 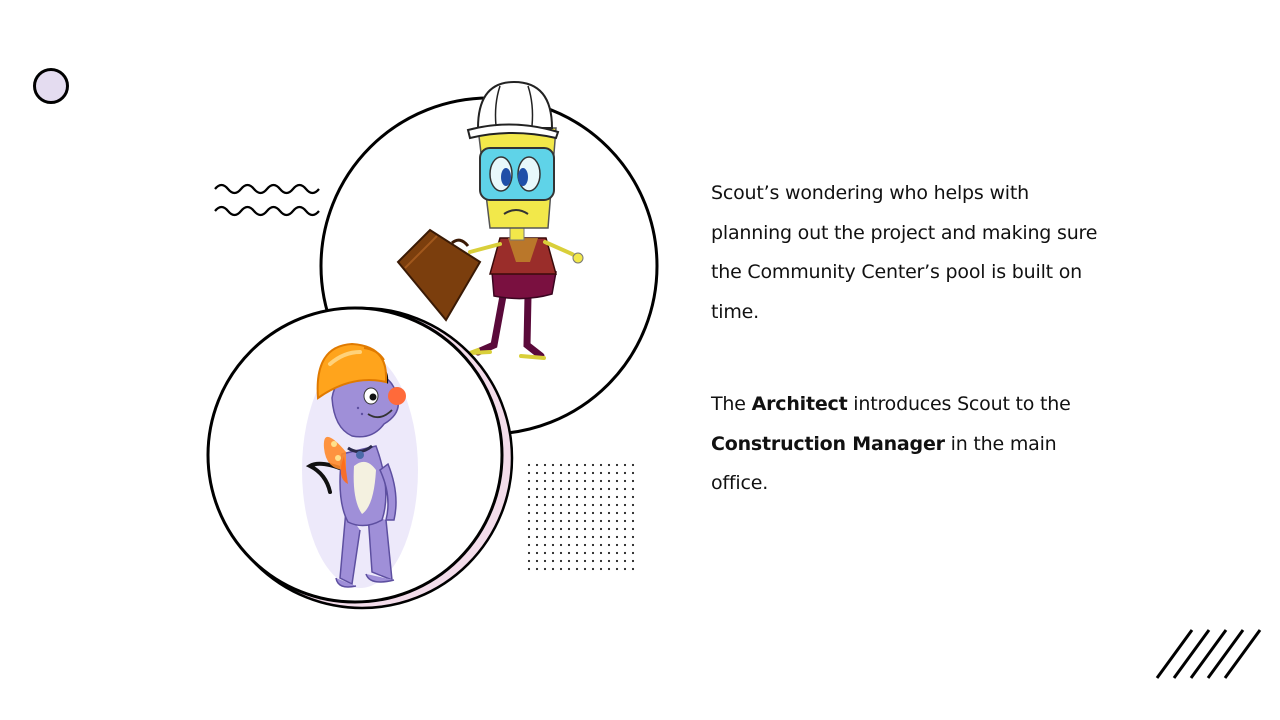 I want to click on architect-highlight: Architect, so click(x=799, y=404).